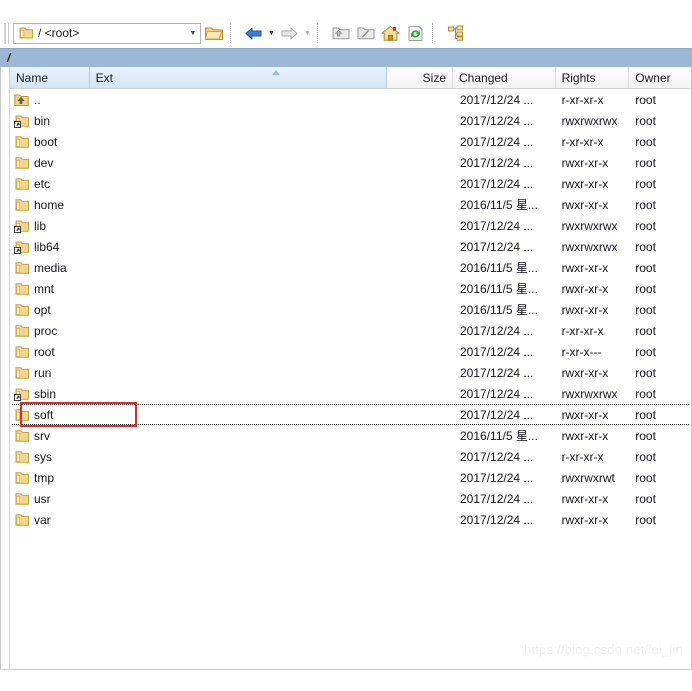  Describe the element at coordinates (307, 33) in the screenshot. I see `forward-history-dropdown: ▼` at that location.